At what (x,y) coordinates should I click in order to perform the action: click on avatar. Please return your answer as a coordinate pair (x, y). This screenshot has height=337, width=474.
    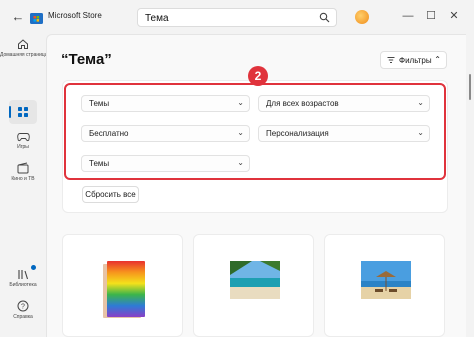
    Looking at the image, I should click on (362, 17).